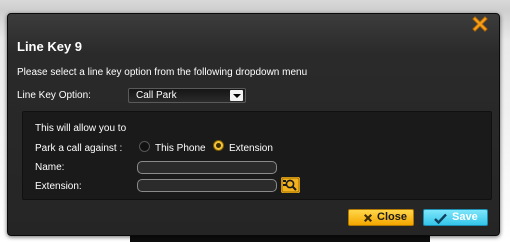 This screenshot has width=510, height=242. Describe the element at coordinates (81, 128) in the screenshot. I see `panel-heading: This will allow you to` at that location.